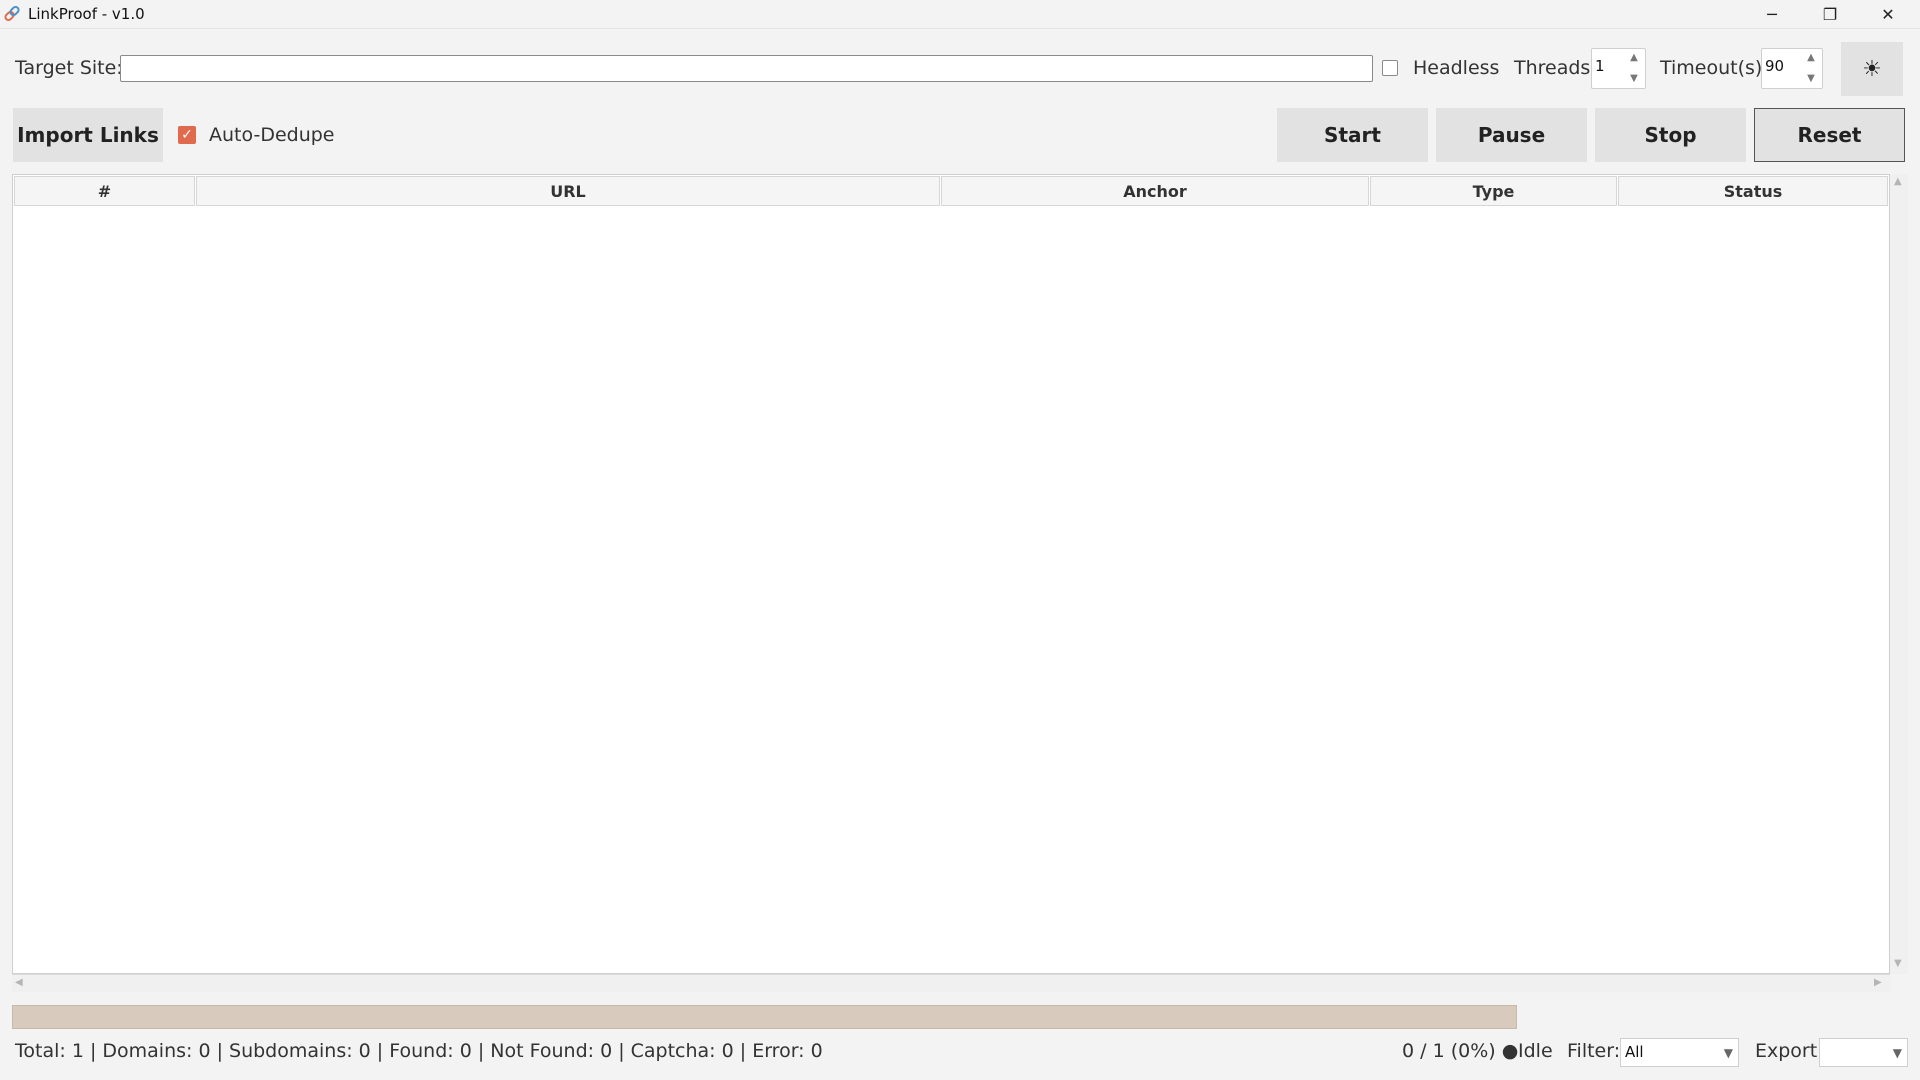  I want to click on column-header-type: Type, so click(1493, 191).